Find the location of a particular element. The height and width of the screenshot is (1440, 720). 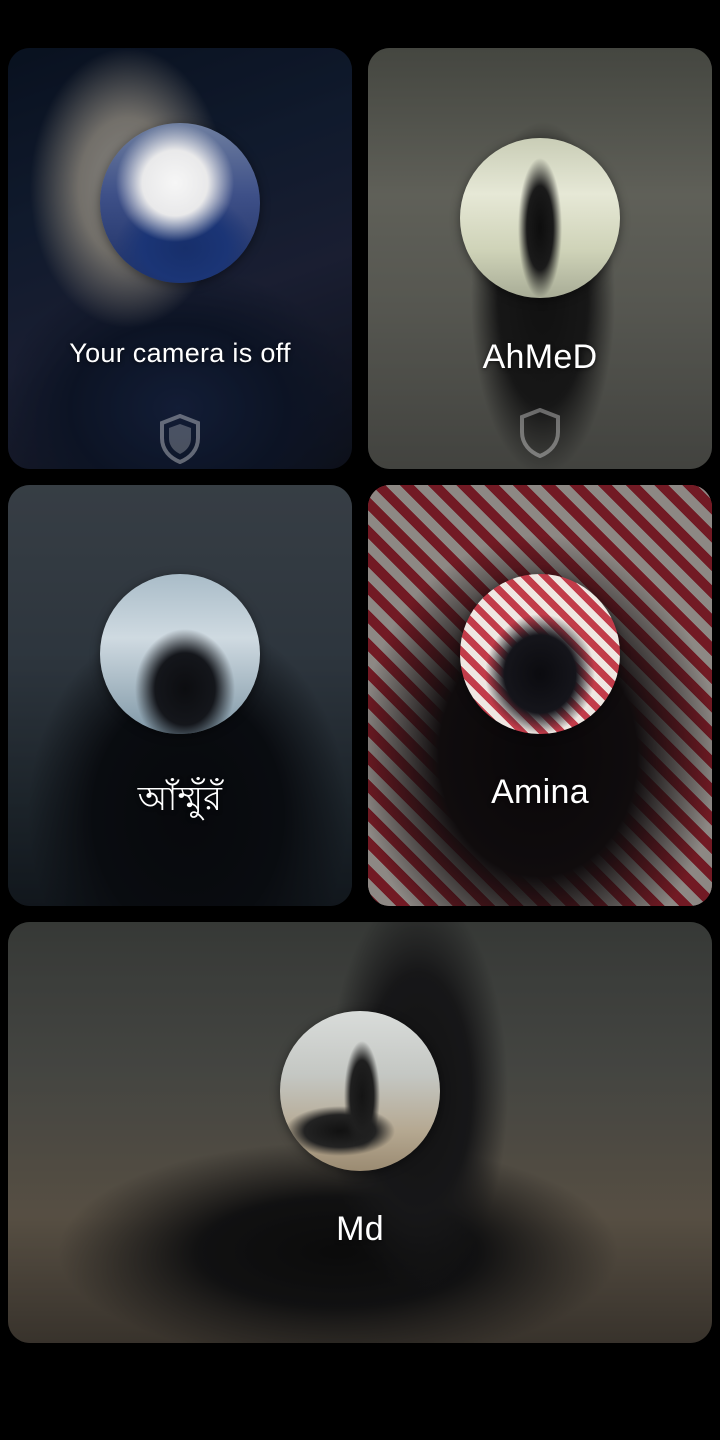

participant-tile-ammur: আঁম্মুঁরঁ is located at coordinates (180, 695).